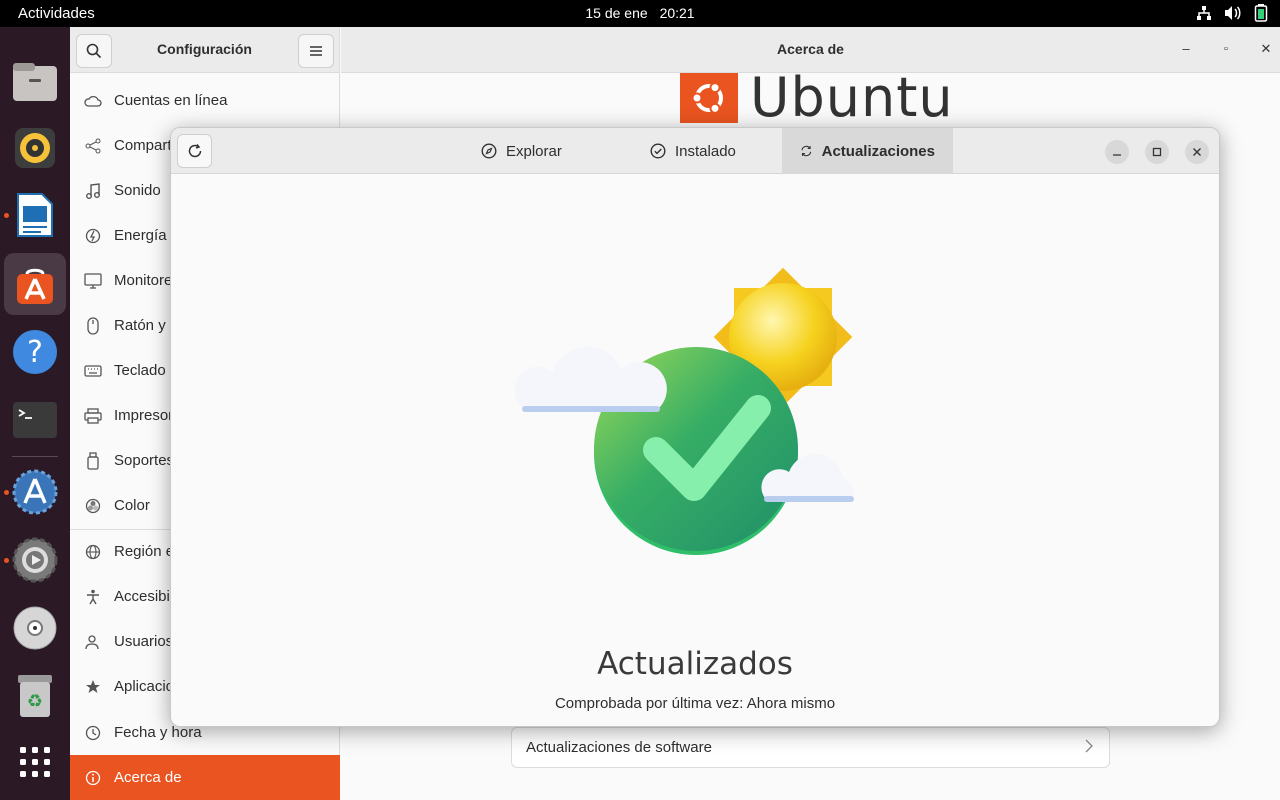 The image size is (1280, 800). Describe the element at coordinates (1186, 48) in the screenshot. I see `minimize-button: –` at that location.